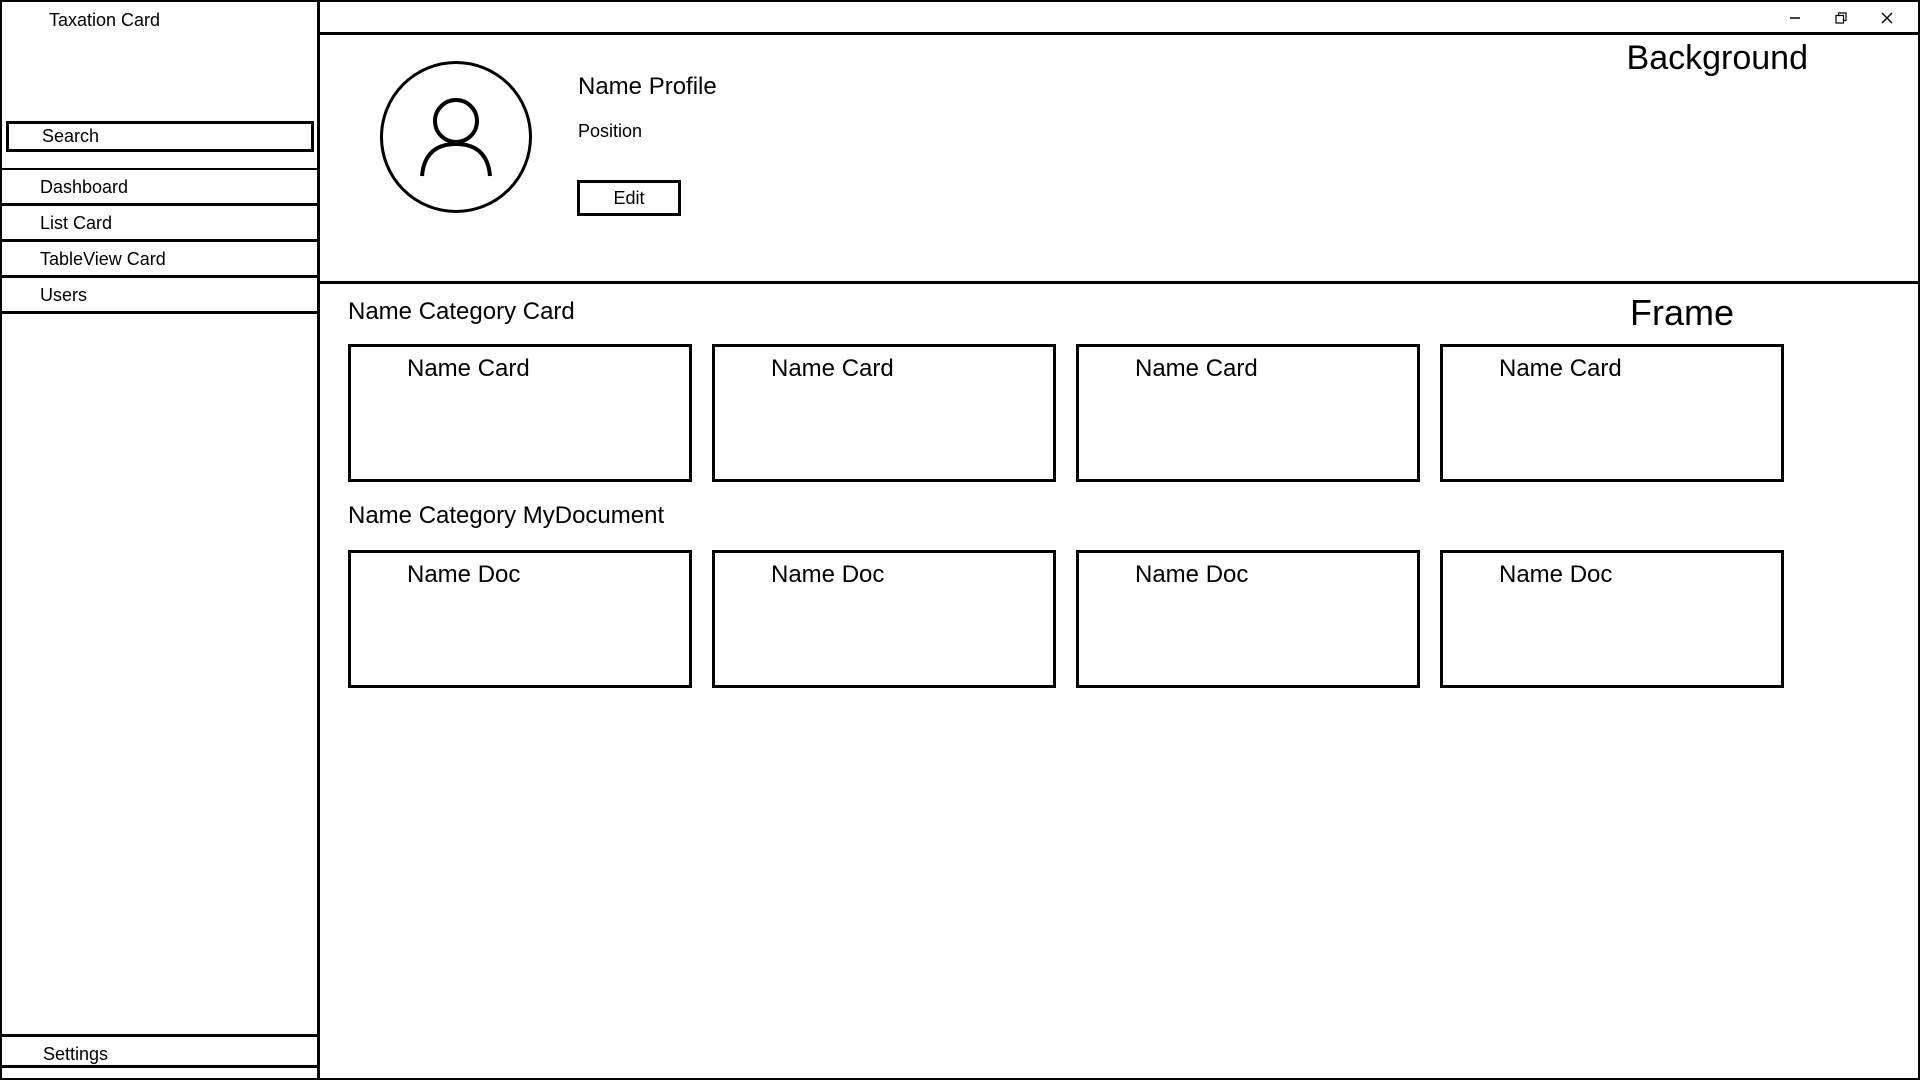 This screenshot has height=1080, width=1920. What do you see at coordinates (629, 198) in the screenshot?
I see `edit-button: Edit` at bounding box center [629, 198].